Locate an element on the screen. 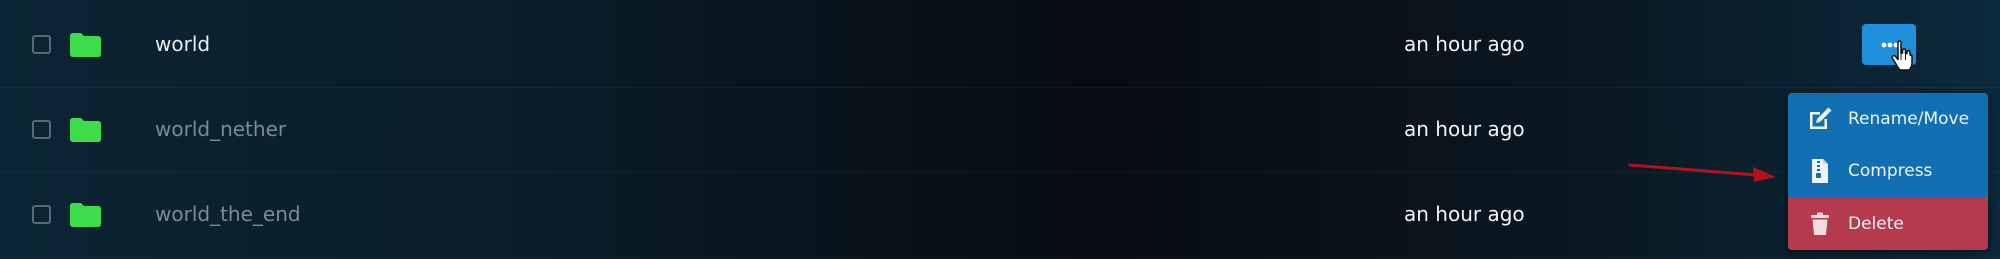 The height and width of the screenshot is (259, 2000). menu-item-label: Delete is located at coordinates (1876, 223).